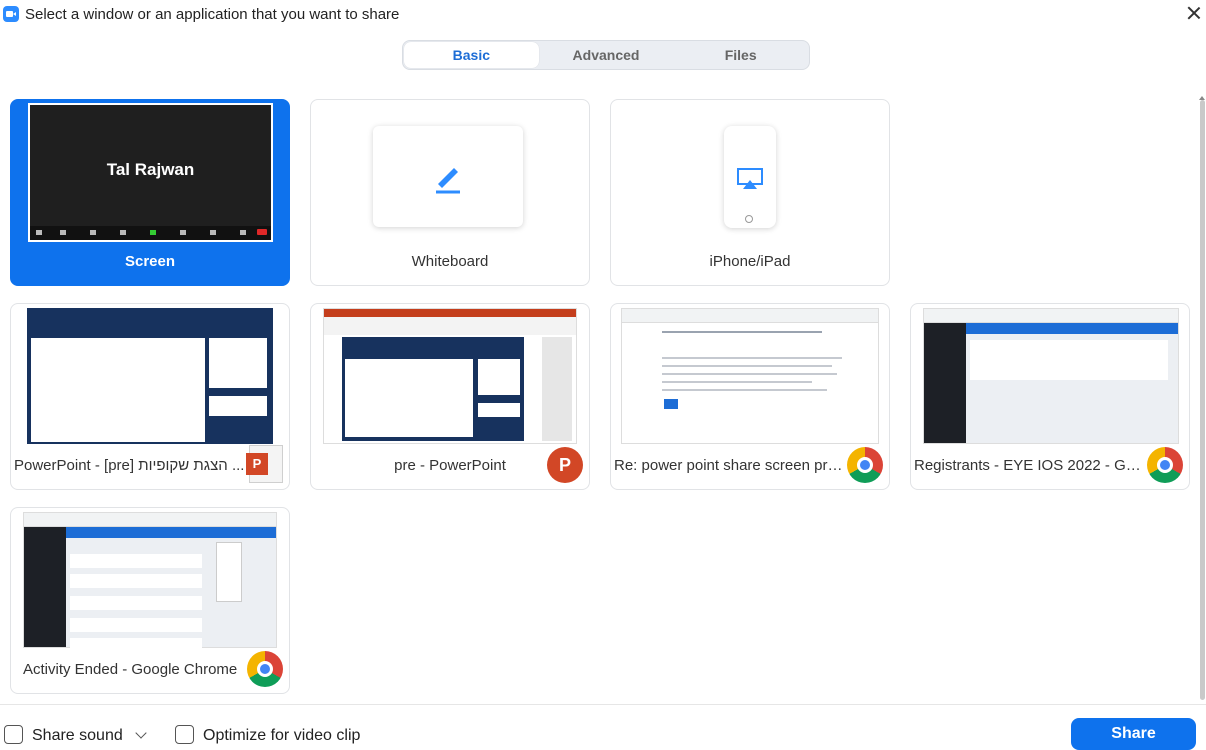 The image size is (1206, 750). What do you see at coordinates (184, 734) in the screenshot?
I see `optimize-video-checkbox` at bounding box center [184, 734].